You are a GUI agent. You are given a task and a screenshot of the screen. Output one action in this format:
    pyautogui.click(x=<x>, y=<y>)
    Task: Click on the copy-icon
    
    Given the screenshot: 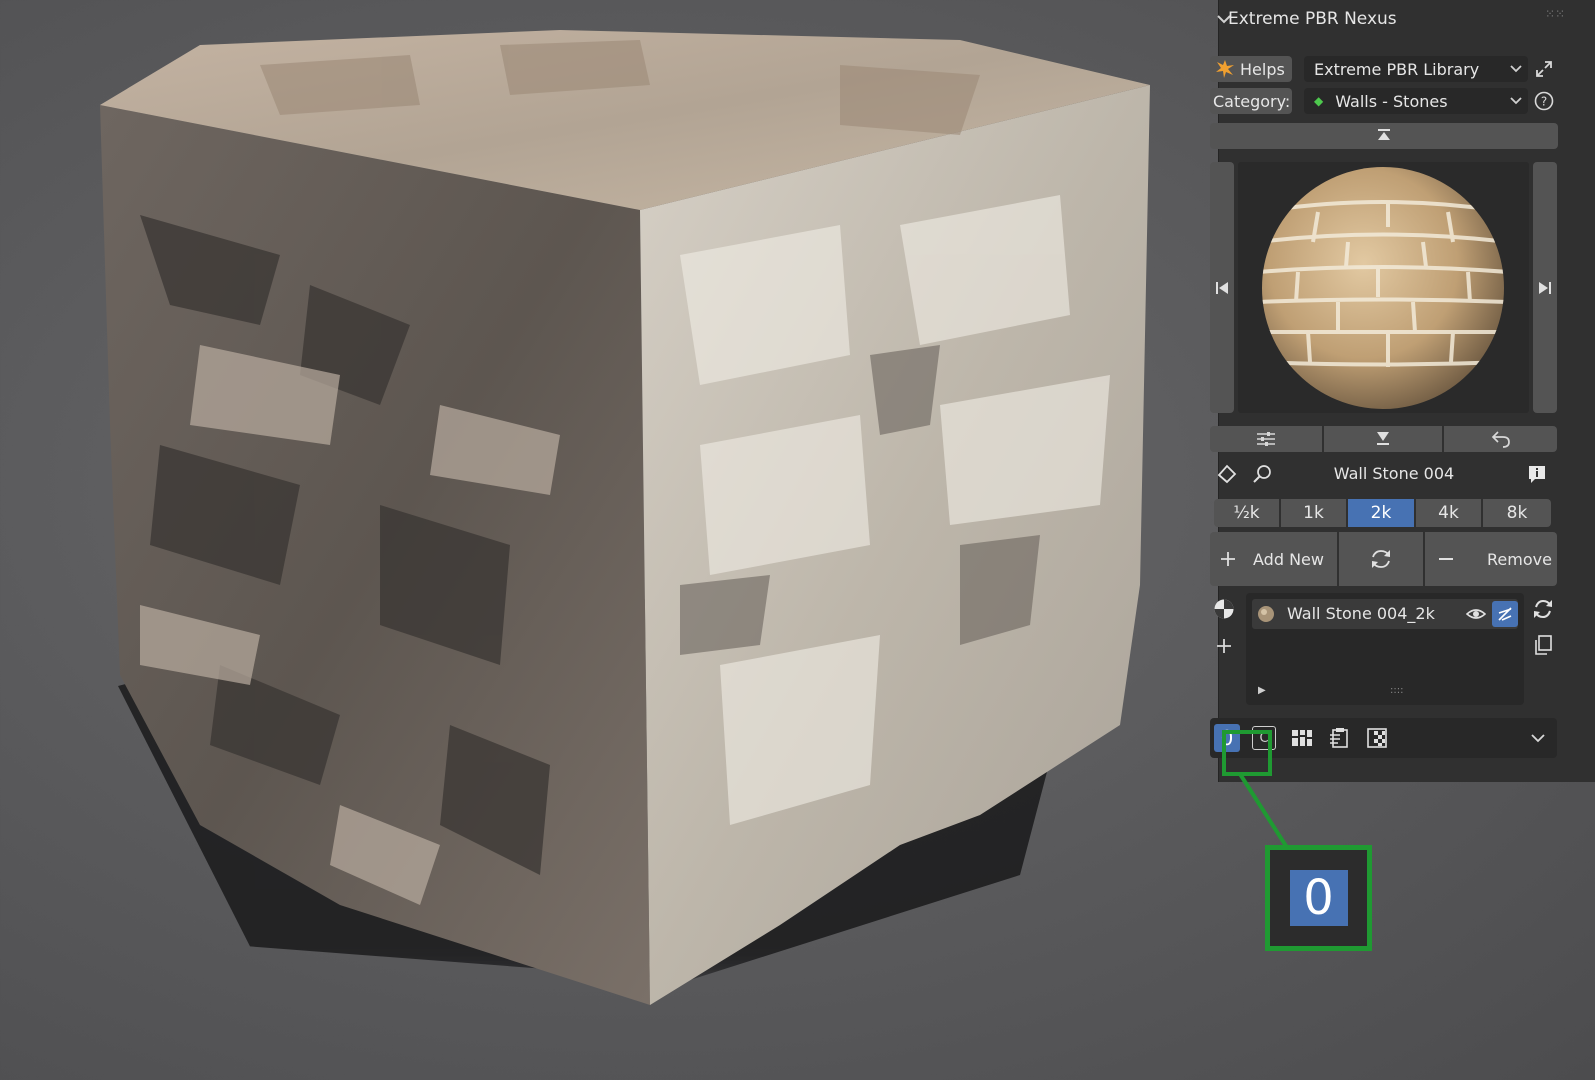 What is the action you would take?
    pyautogui.click(x=1543, y=645)
    